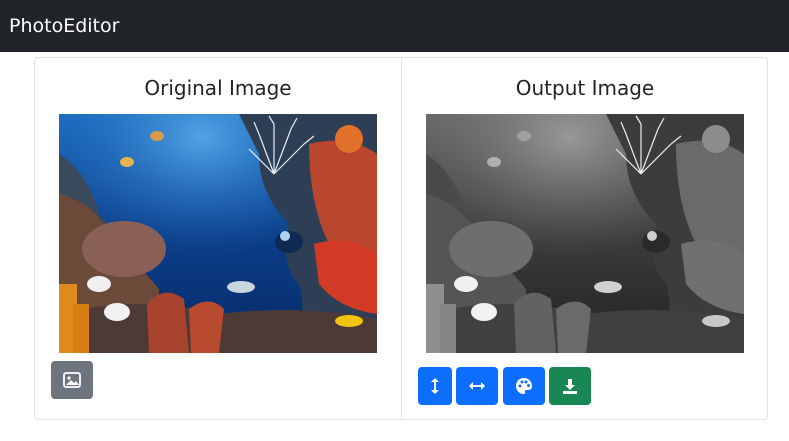  Describe the element at coordinates (218, 88) in the screenshot. I see `original-image-title: Original Image` at that location.